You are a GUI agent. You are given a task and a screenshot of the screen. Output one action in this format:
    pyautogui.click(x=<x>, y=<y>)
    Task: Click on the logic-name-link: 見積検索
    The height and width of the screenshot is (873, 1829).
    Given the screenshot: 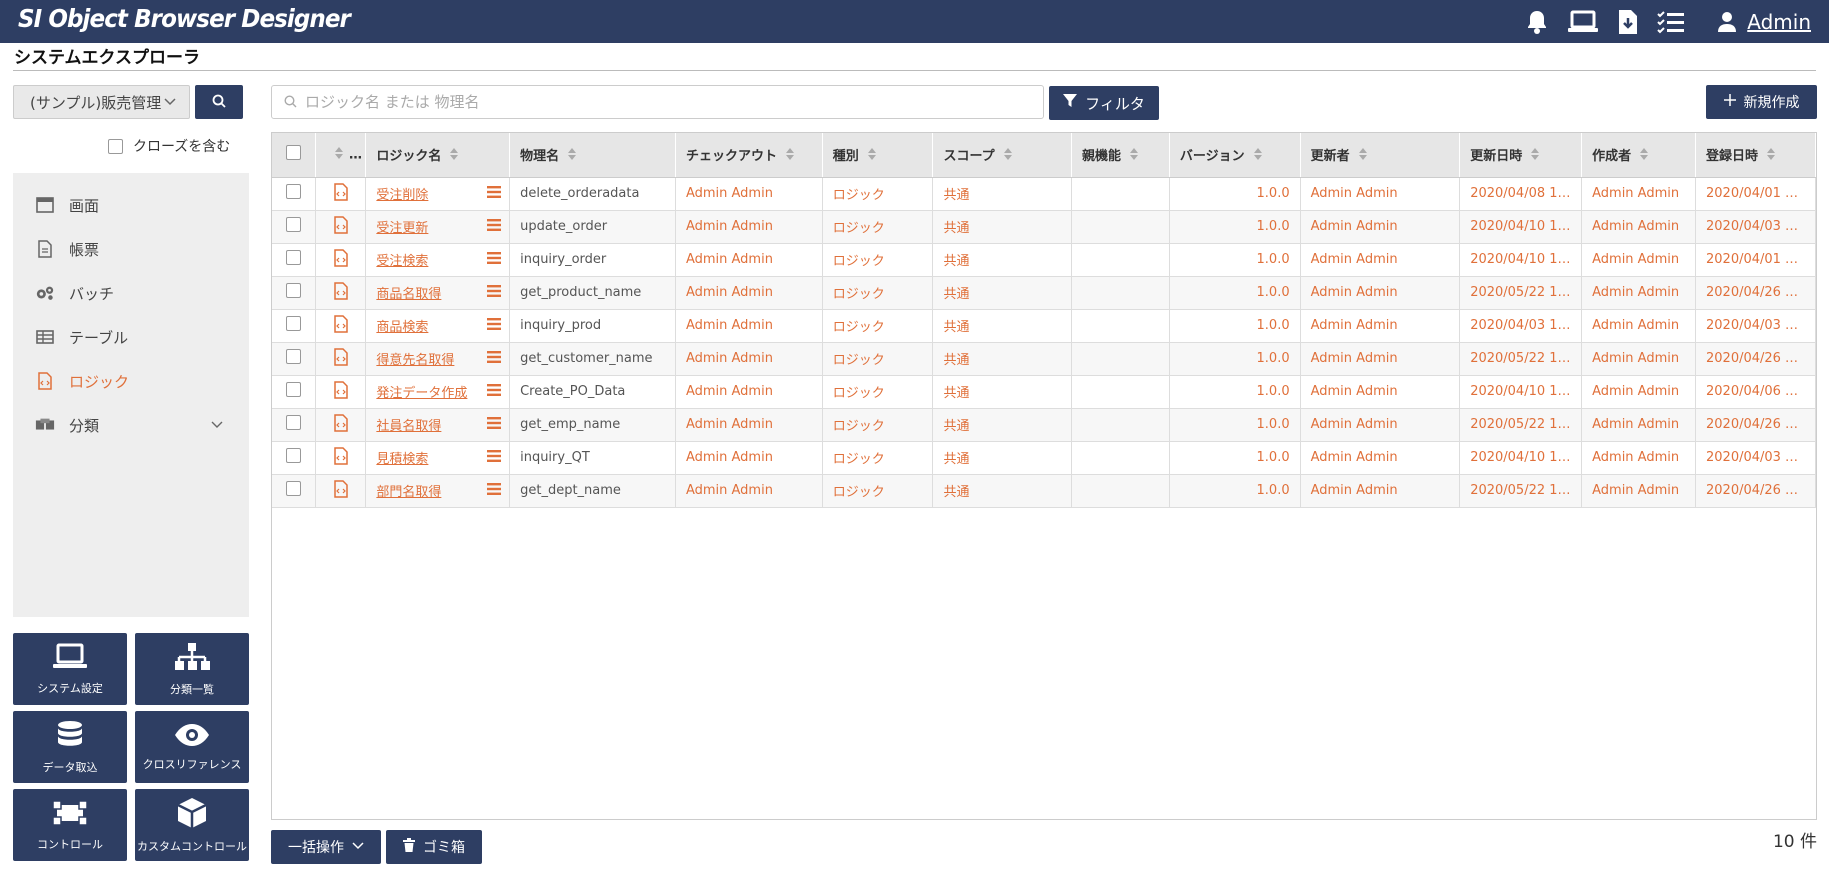 What is the action you would take?
    pyautogui.click(x=402, y=459)
    